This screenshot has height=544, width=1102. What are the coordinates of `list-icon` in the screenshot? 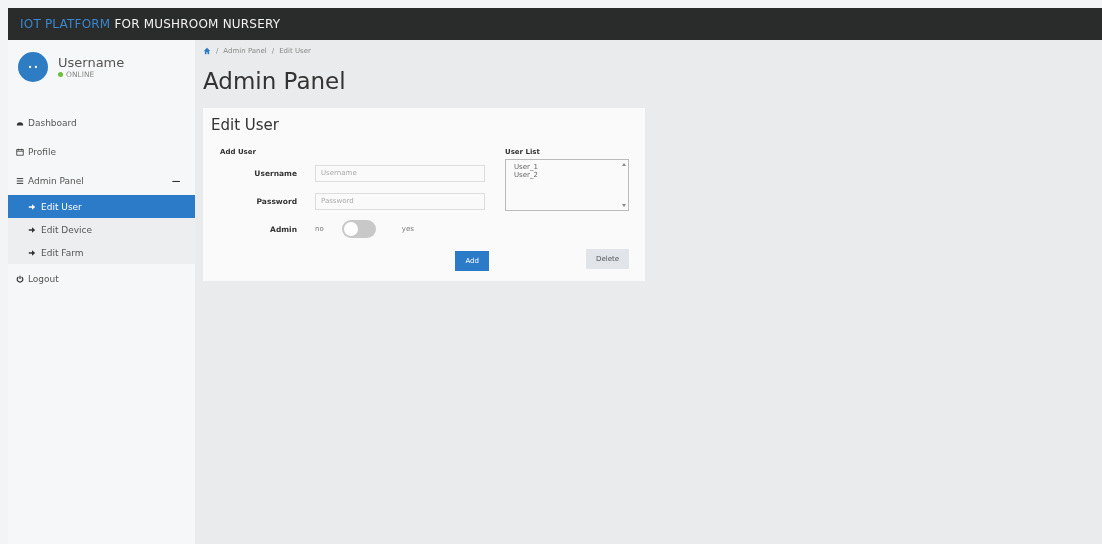 It's located at (20, 180).